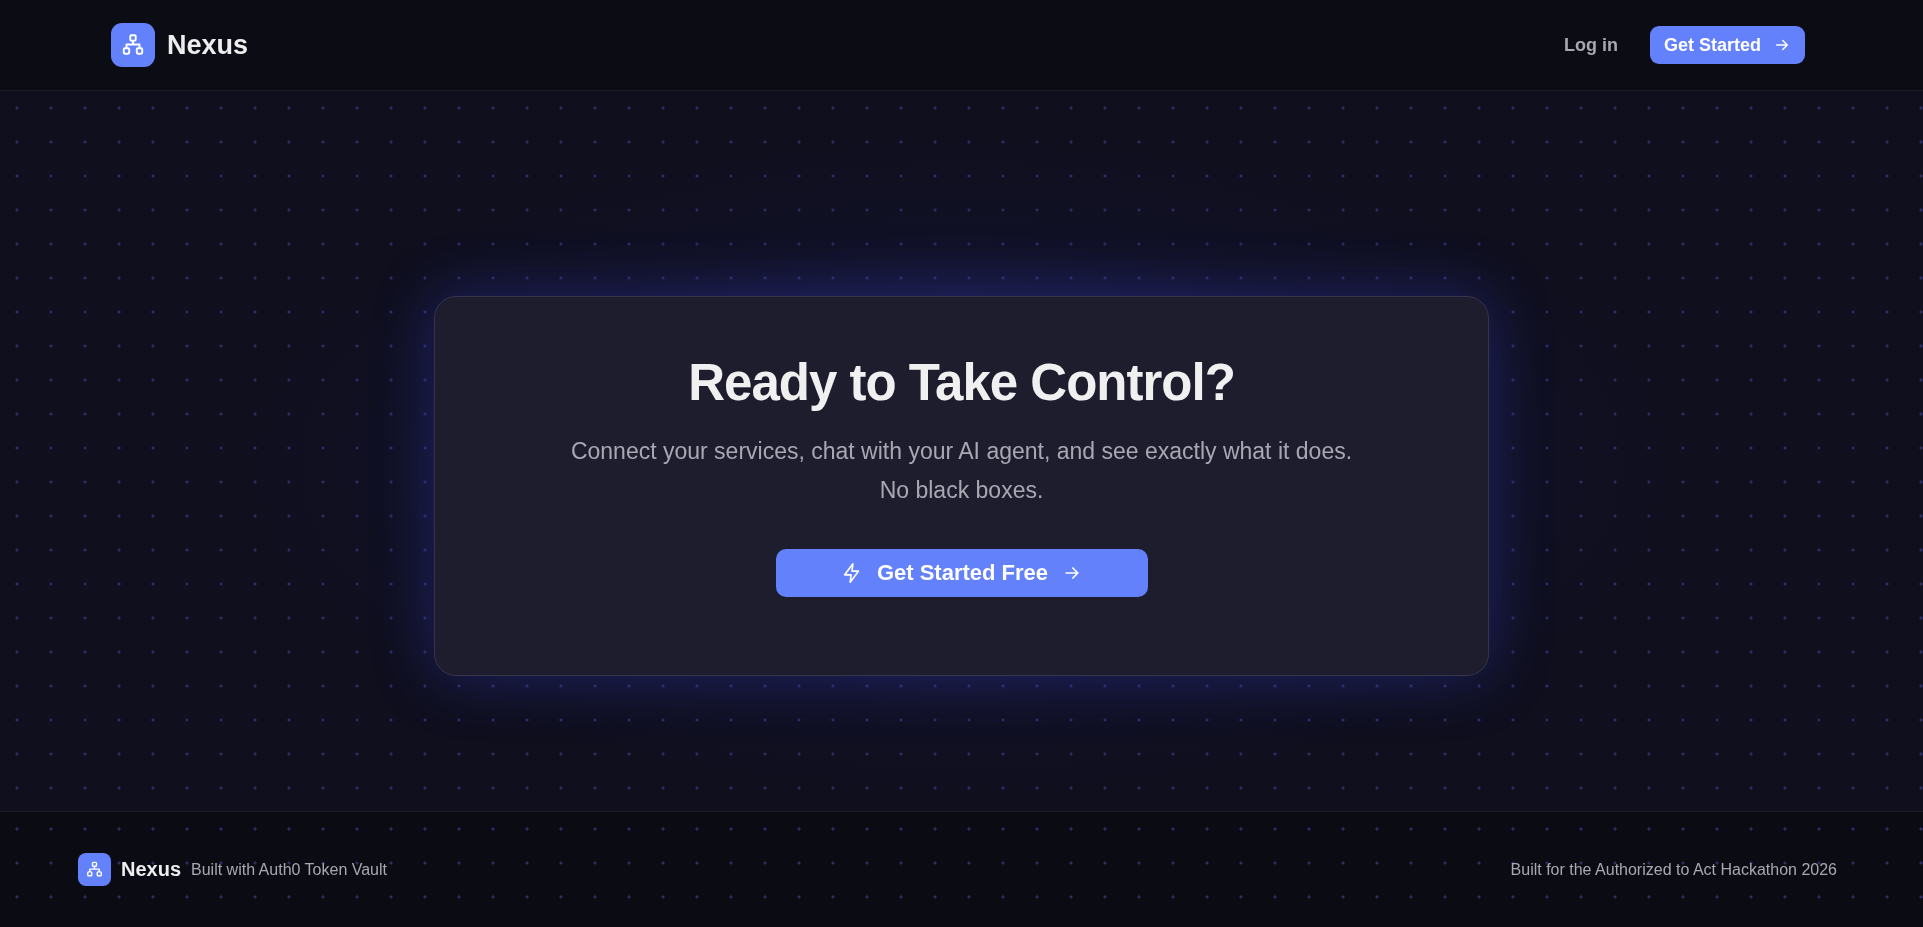 This screenshot has height=927, width=1923. Describe the element at coordinates (1591, 45) in the screenshot. I see `login-link: Log in` at that location.